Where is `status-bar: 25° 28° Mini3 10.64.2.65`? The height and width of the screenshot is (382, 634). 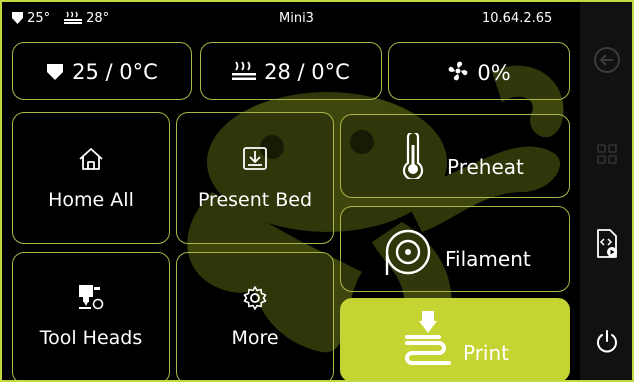
status-bar: 25° 28° Mini3 10.64.2.65 is located at coordinates (292, 19).